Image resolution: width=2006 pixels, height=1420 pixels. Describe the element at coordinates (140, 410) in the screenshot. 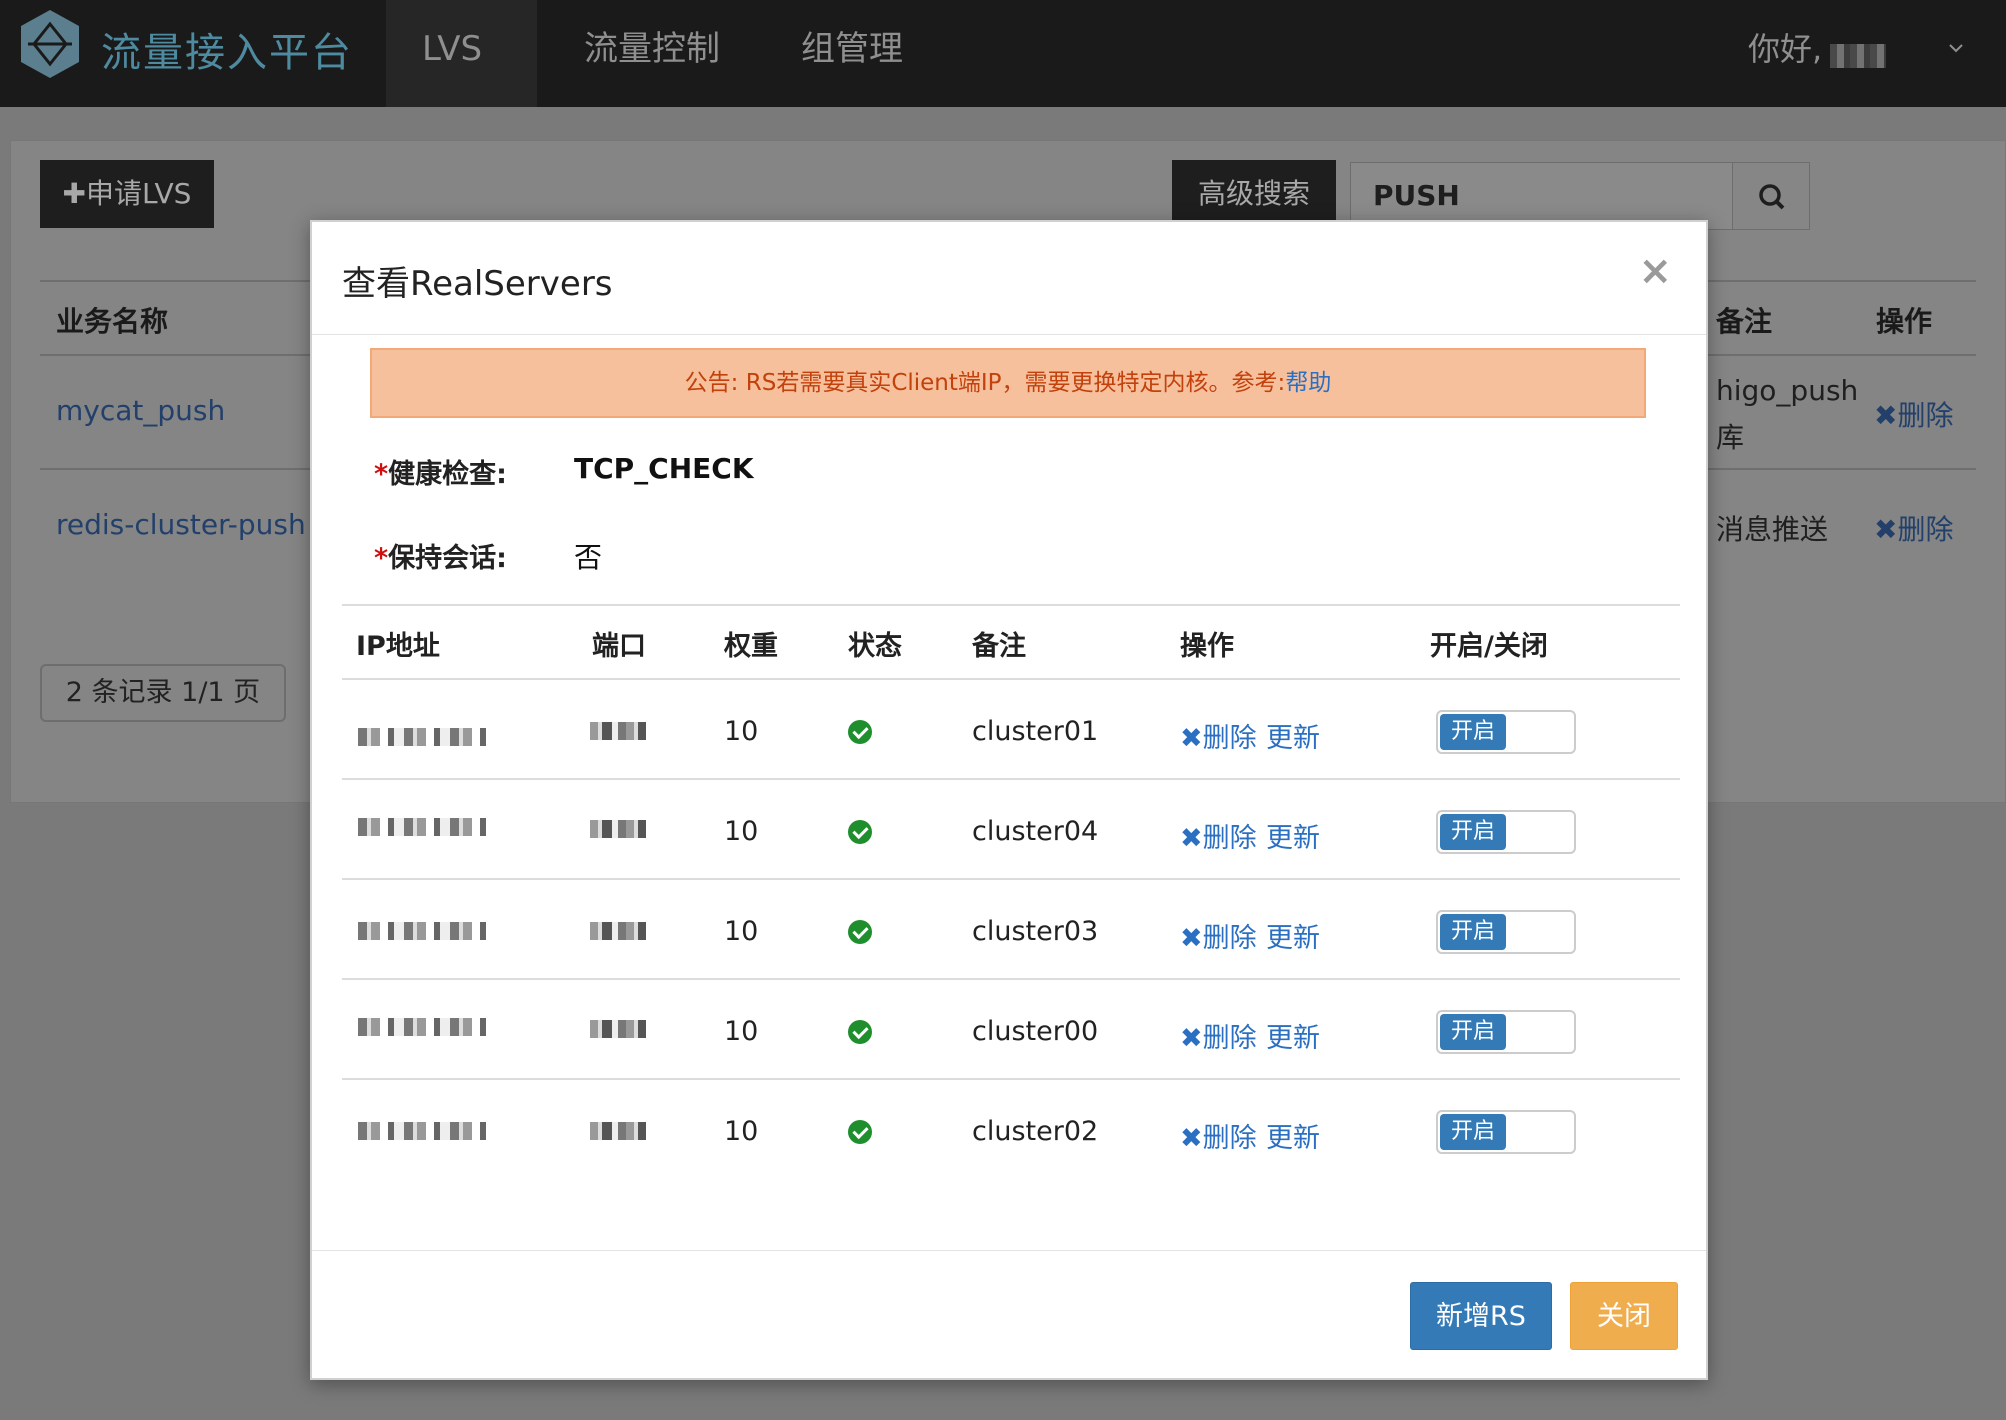

I see `service-link-mycat-push: mycat_push` at that location.